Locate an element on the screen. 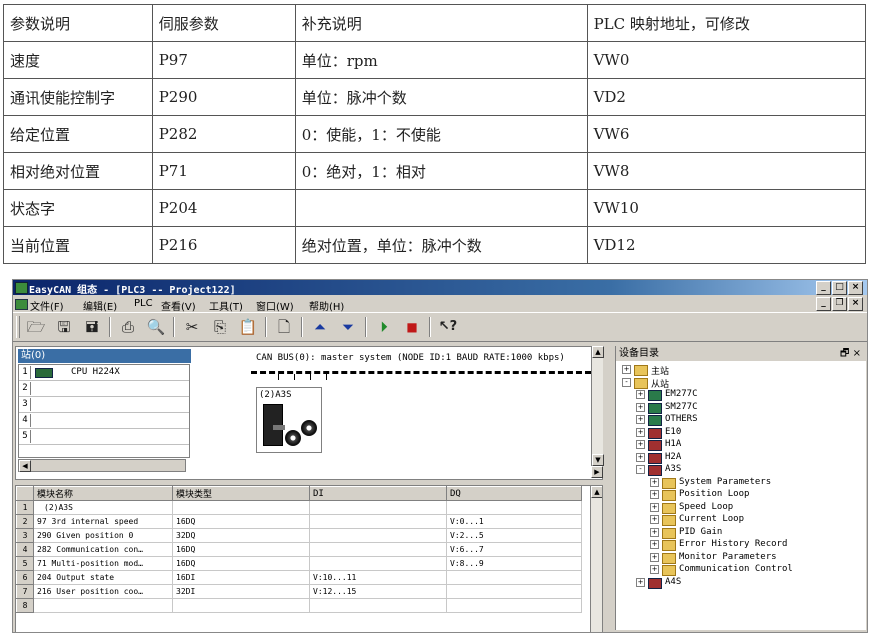 This screenshot has height=636, width=874. mdi-close-button: × is located at coordinates (855, 304).